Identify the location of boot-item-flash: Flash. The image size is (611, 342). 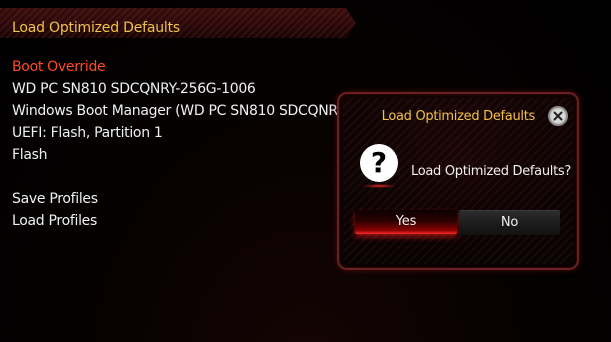
(177, 155).